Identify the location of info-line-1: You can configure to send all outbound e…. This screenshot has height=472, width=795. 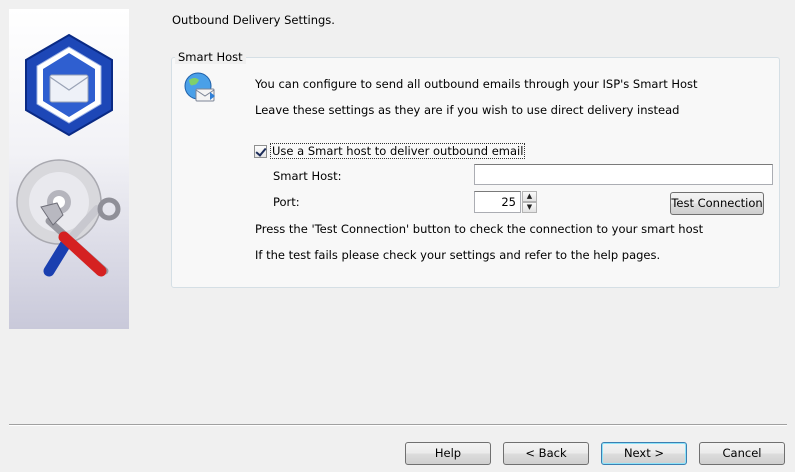
(476, 84).